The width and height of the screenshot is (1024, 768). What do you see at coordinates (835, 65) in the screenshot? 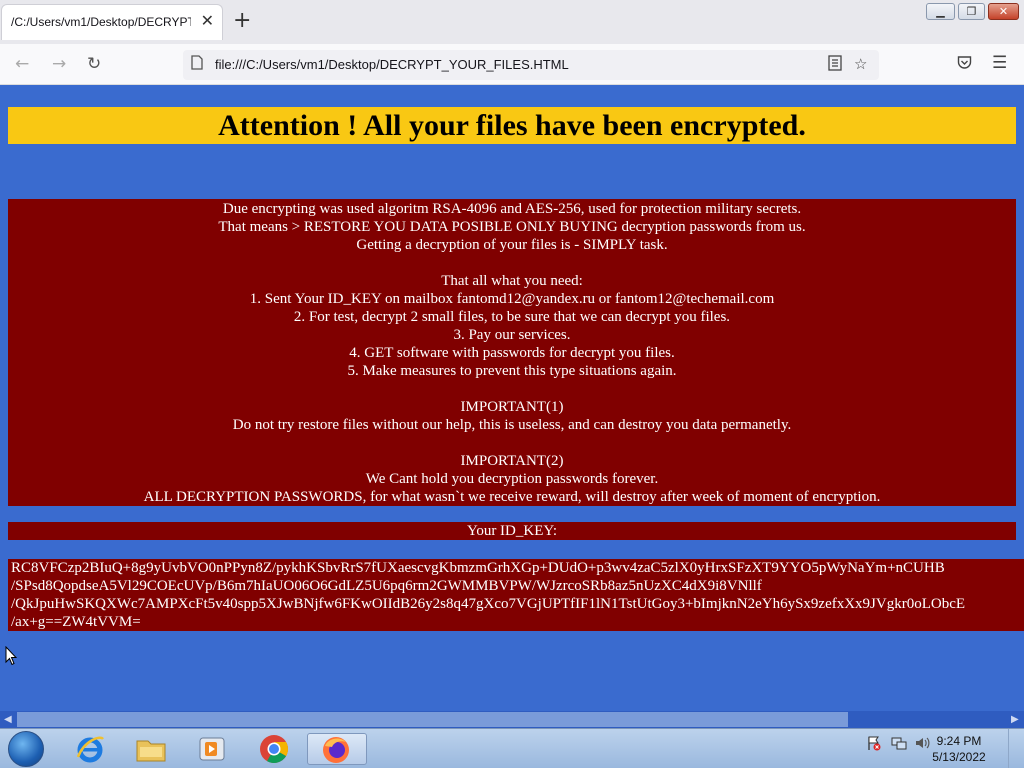
I see `reader-view-icon` at bounding box center [835, 65].